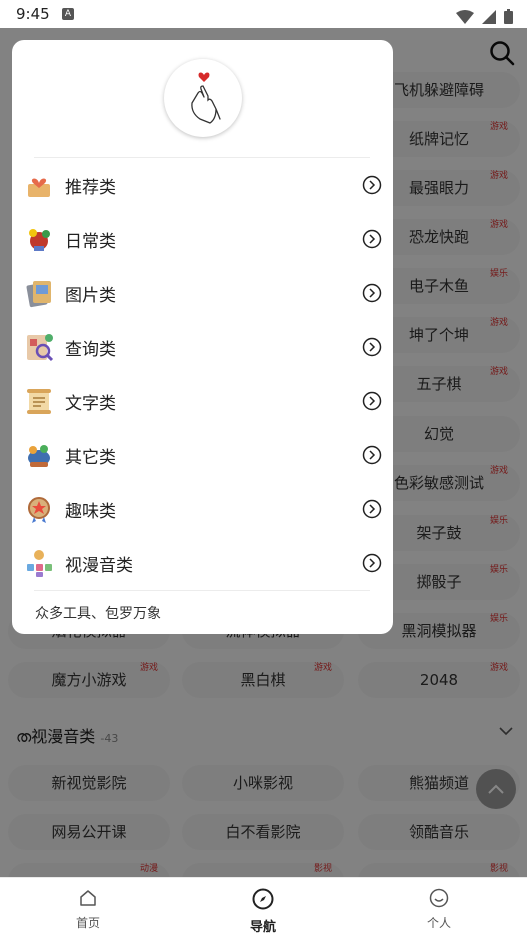  What do you see at coordinates (88, 898) in the screenshot?
I see `home-icon` at bounding box center [88, 898].